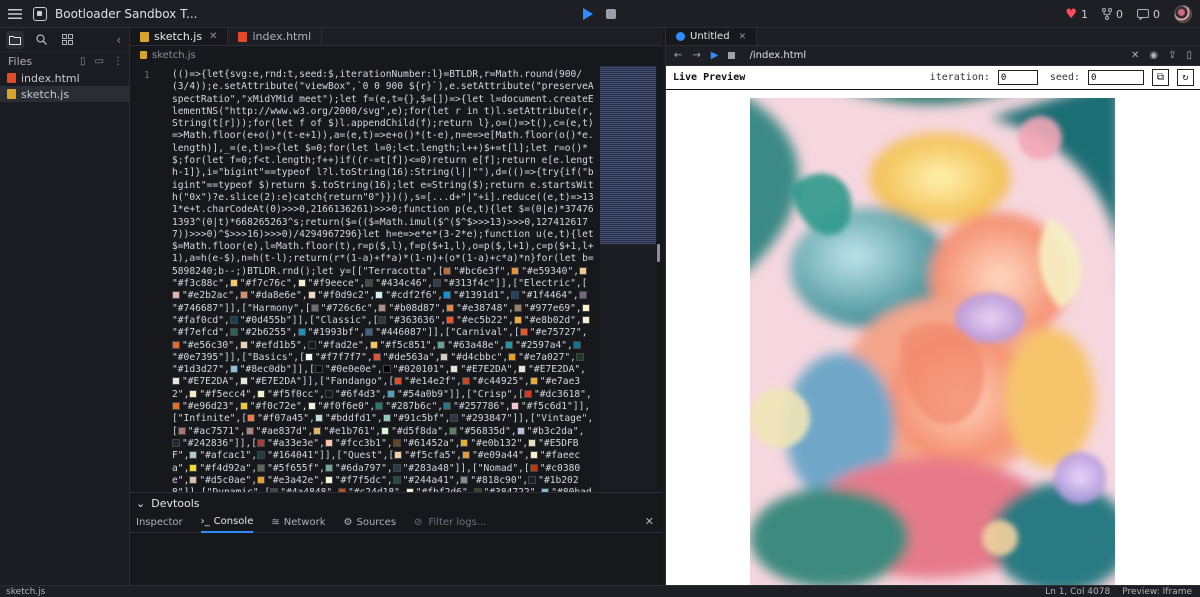  I want to click on tab-network: ≋ Network, so click(298, 523).